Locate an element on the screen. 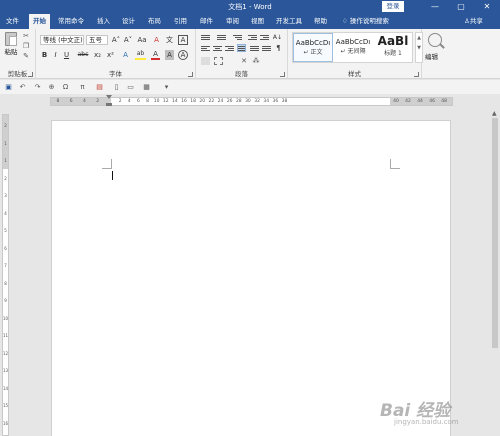 The image size is (500, 436). indent-marker is located at coordinates (109, 101).